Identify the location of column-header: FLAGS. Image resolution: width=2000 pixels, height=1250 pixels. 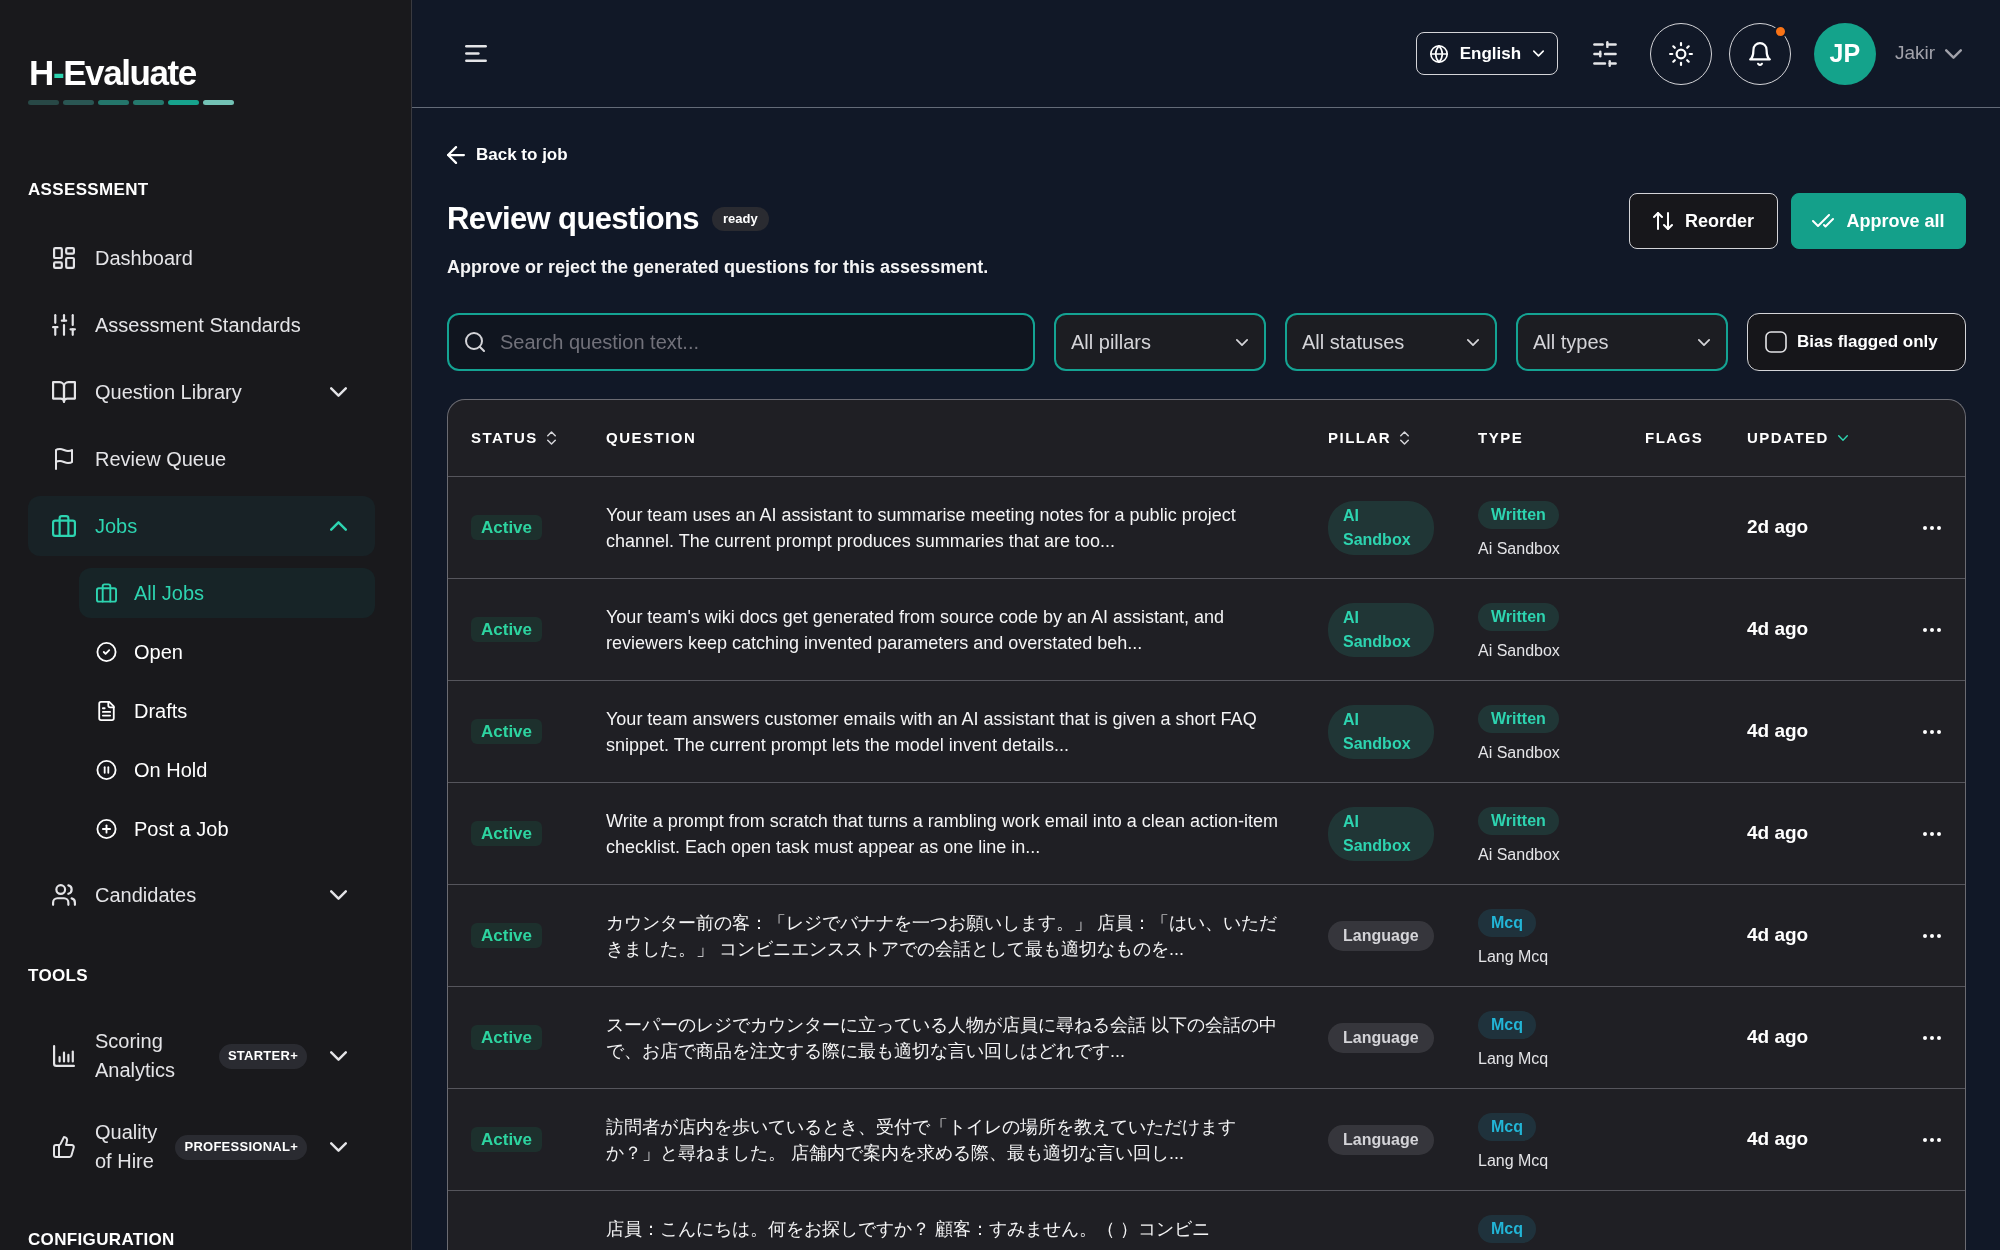
(1674, 438).